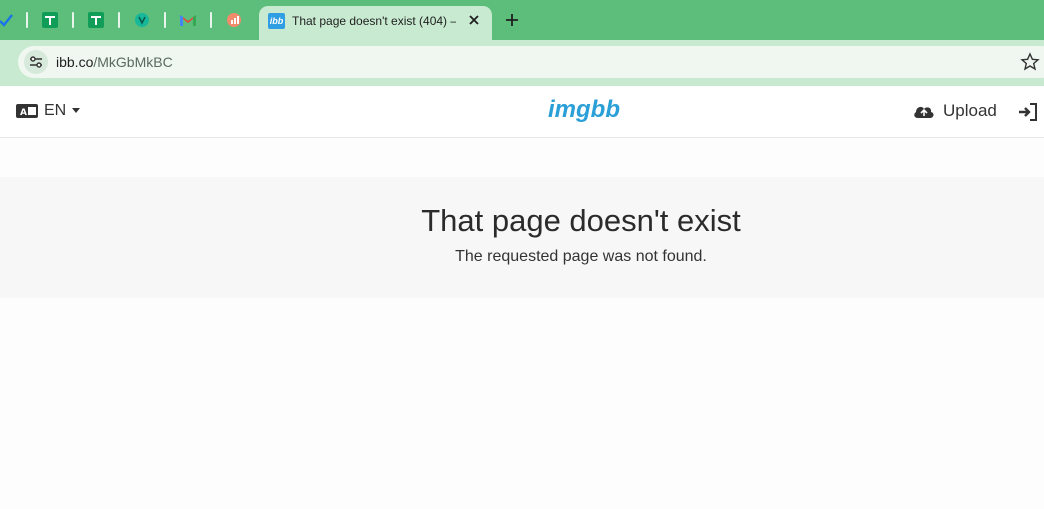  I want to click on upload-button: Upload, so click(955, 111).